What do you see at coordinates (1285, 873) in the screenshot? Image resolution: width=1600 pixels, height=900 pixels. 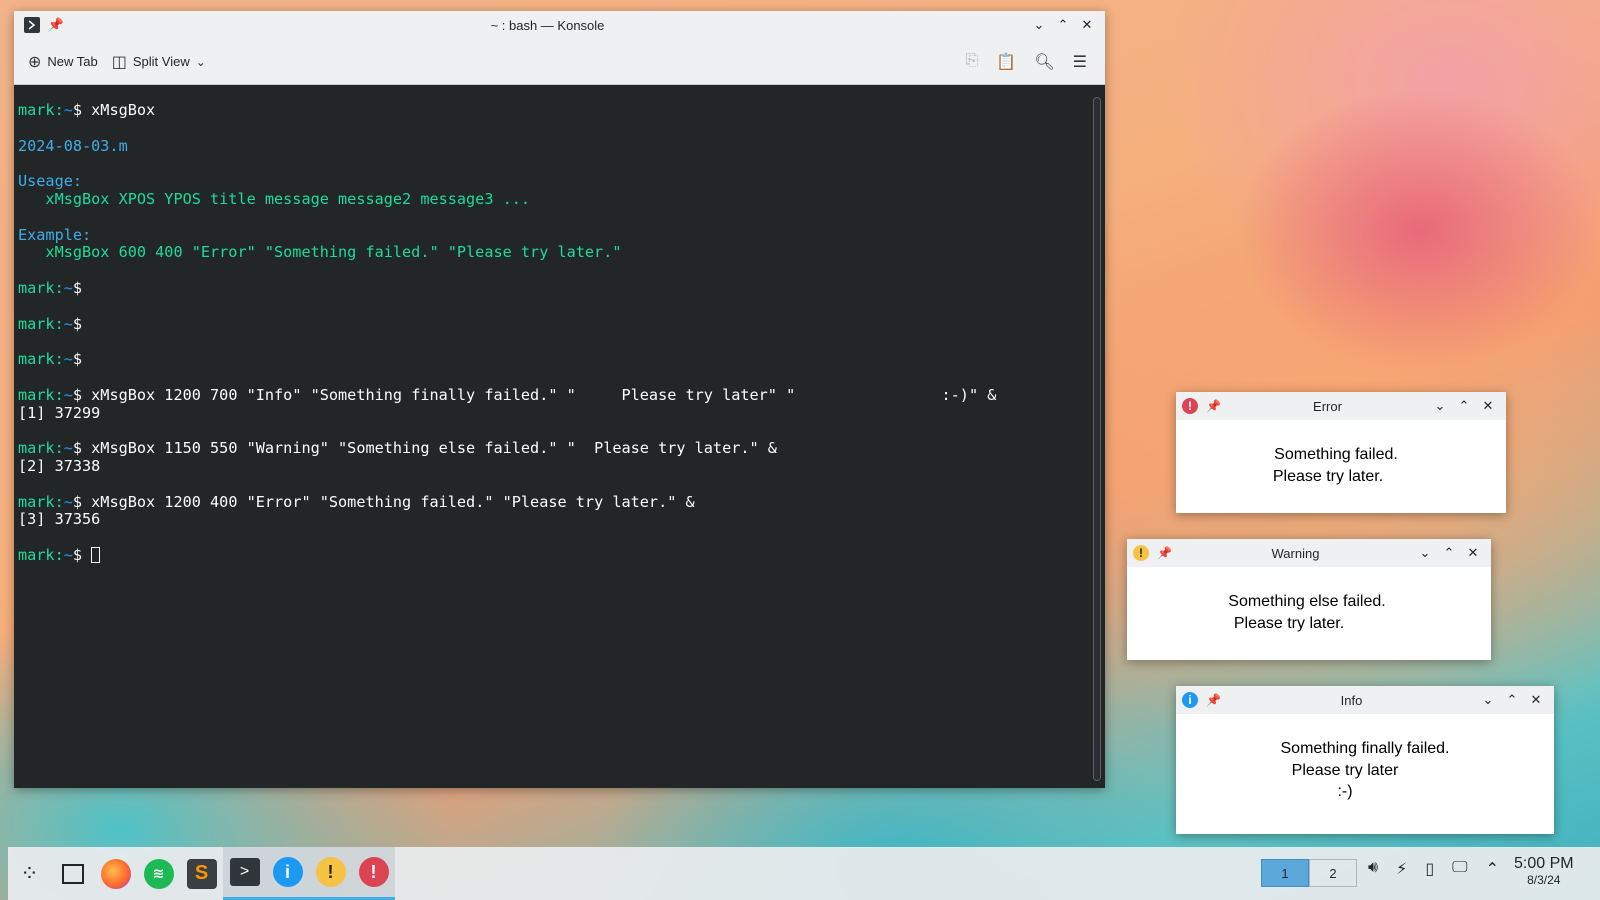 I see `desktop-1: 1` at bounding box center [1285, 873].